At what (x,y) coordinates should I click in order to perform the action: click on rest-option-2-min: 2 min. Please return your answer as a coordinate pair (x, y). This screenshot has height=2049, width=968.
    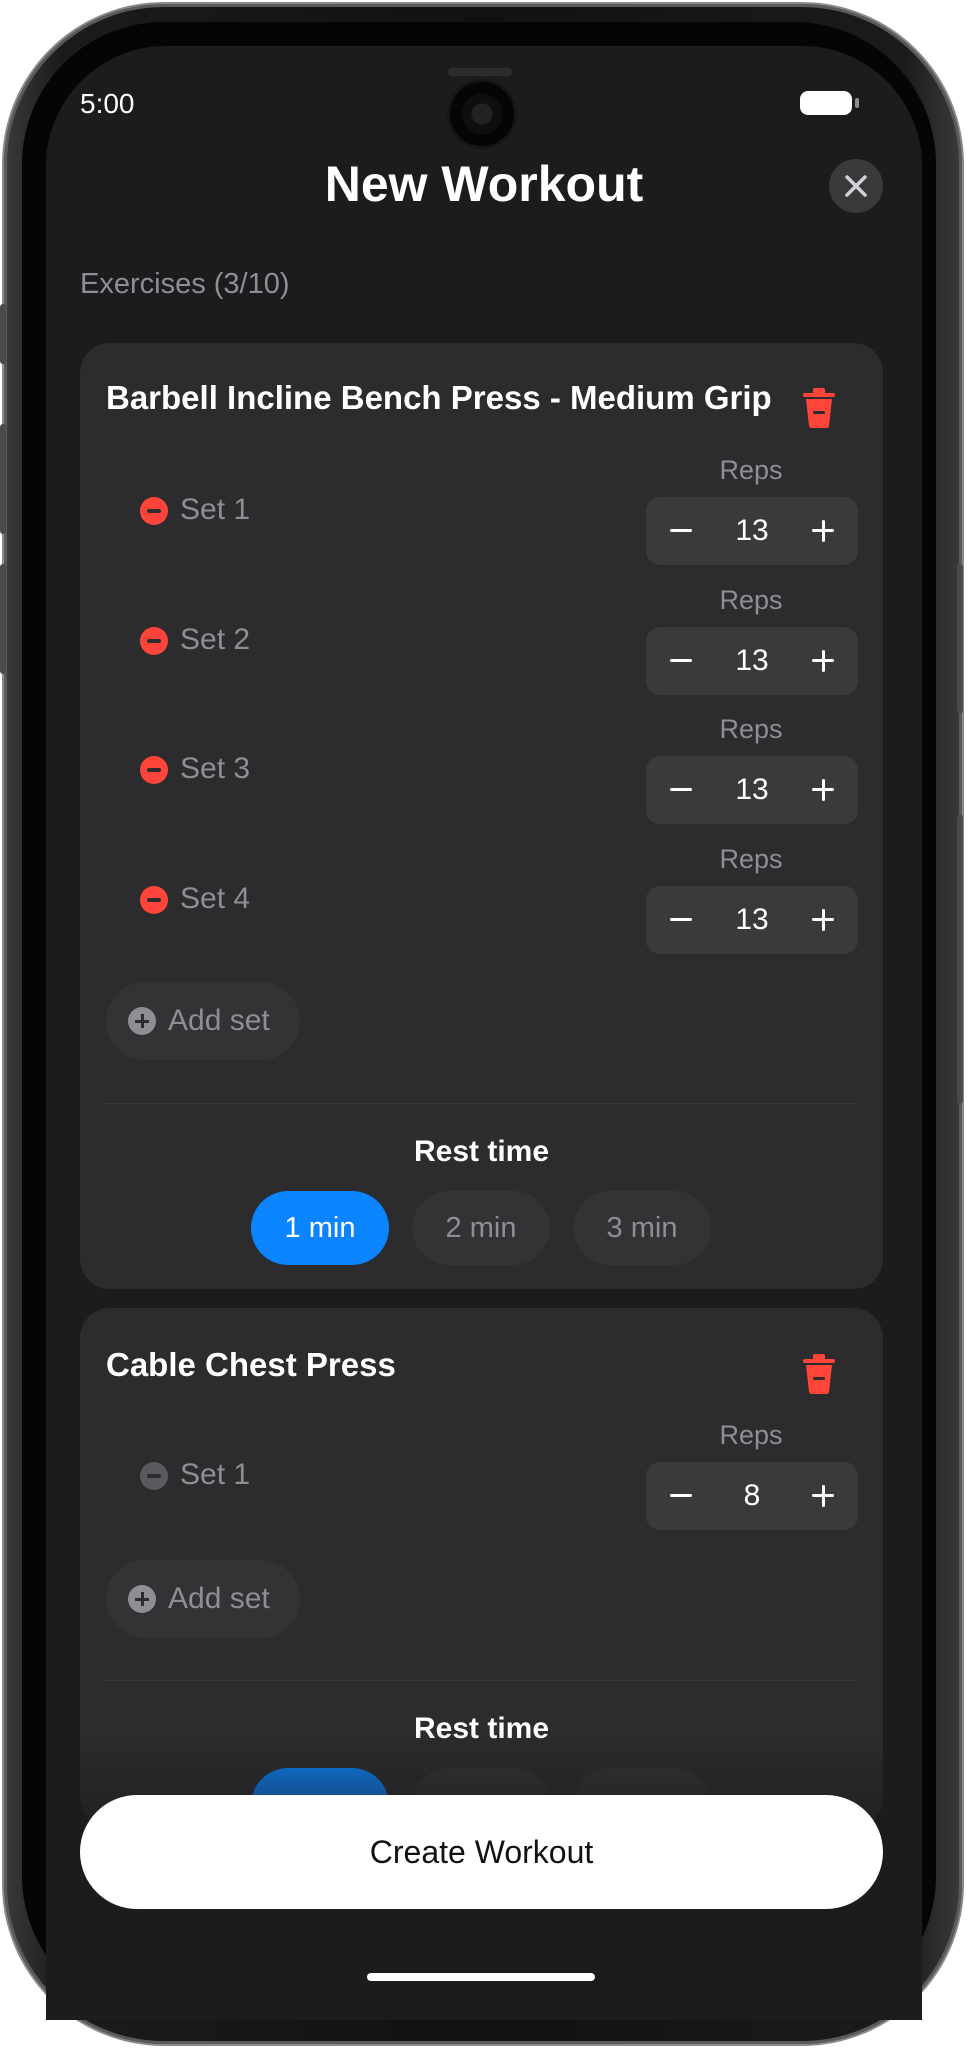
    Looking at the image, I should click on (481, 1228).